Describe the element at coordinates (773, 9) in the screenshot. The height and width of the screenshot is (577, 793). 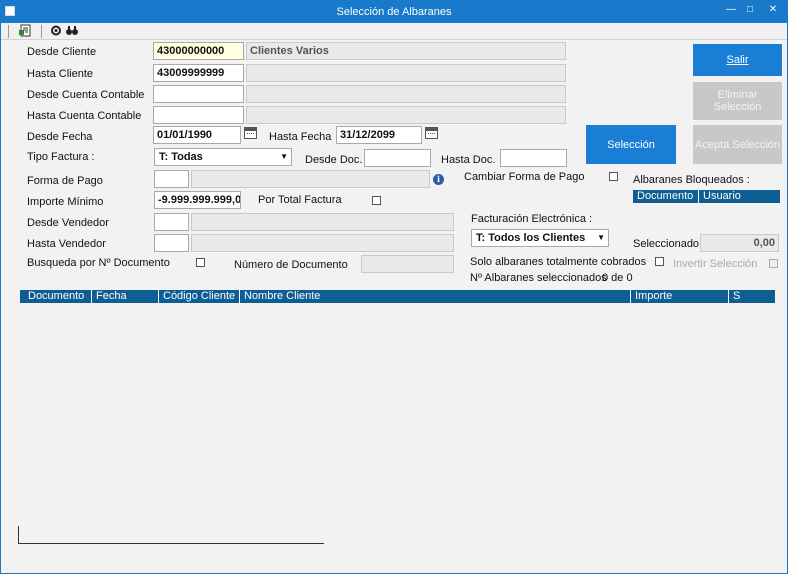
I see `close-icon: ✕` at that location.